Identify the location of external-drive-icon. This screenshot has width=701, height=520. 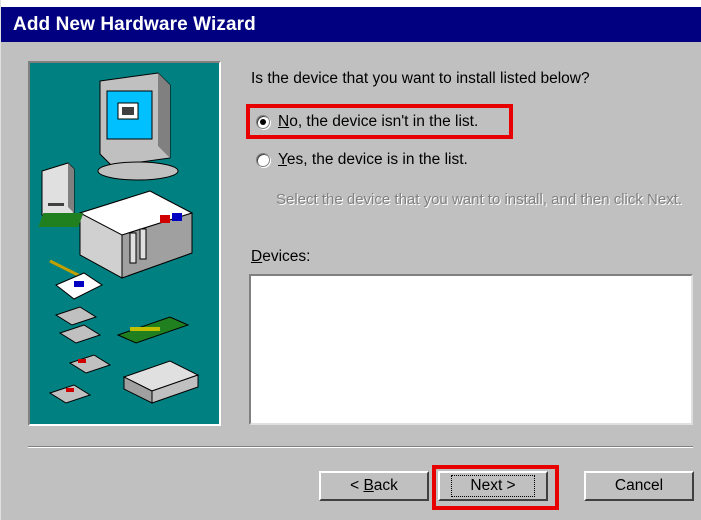
(58, 192).